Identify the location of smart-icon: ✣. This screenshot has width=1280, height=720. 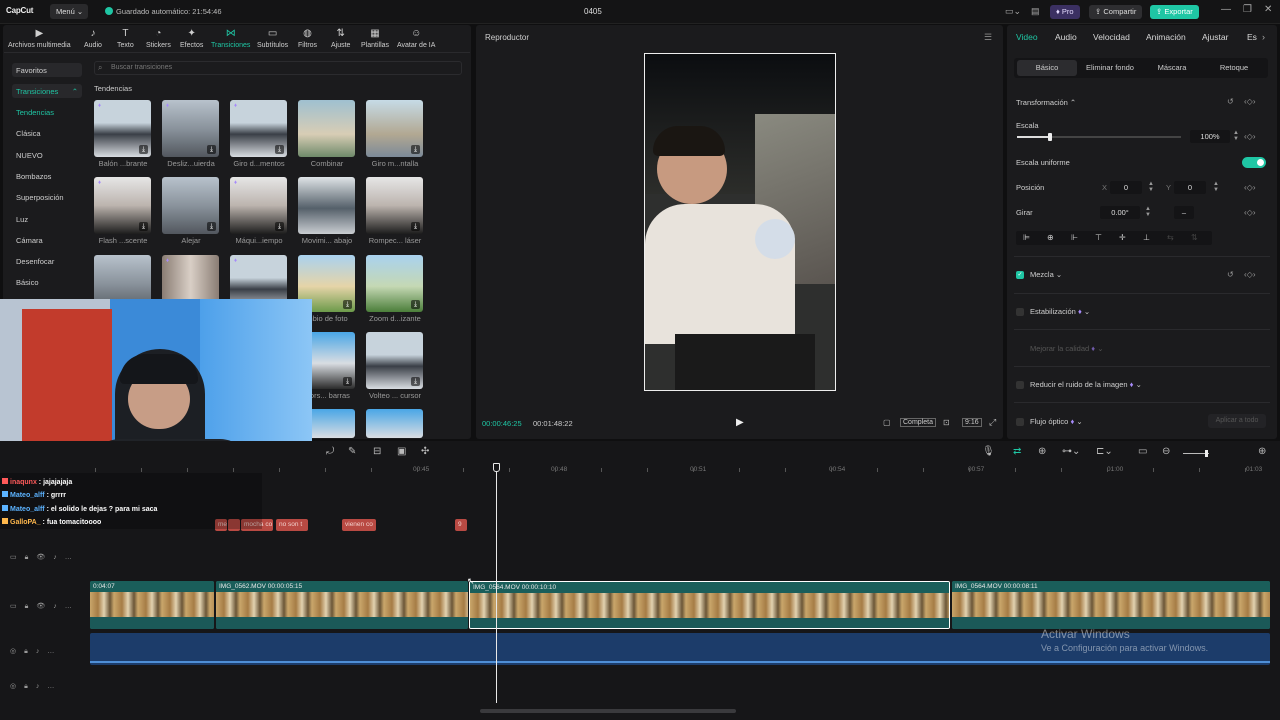
(425, 451).